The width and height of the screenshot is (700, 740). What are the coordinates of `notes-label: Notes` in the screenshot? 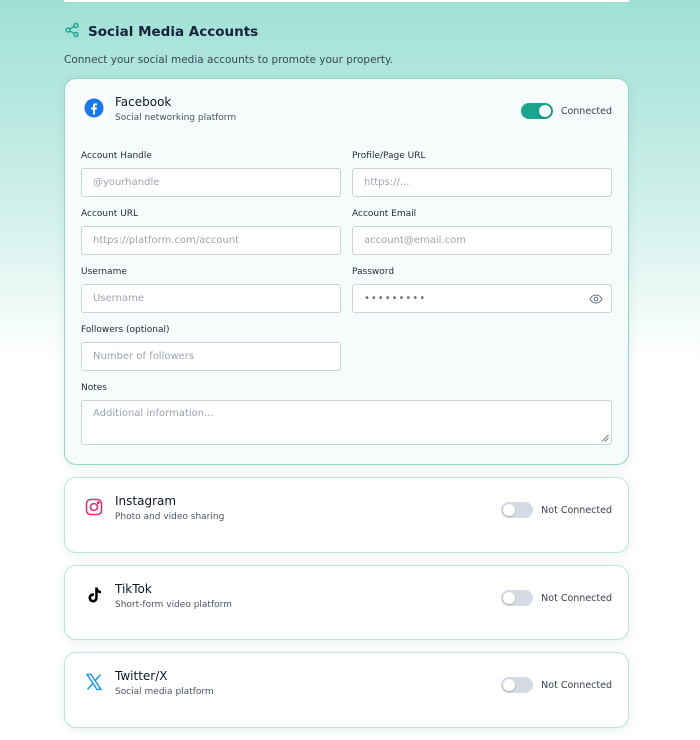 It's located at (94, 388).